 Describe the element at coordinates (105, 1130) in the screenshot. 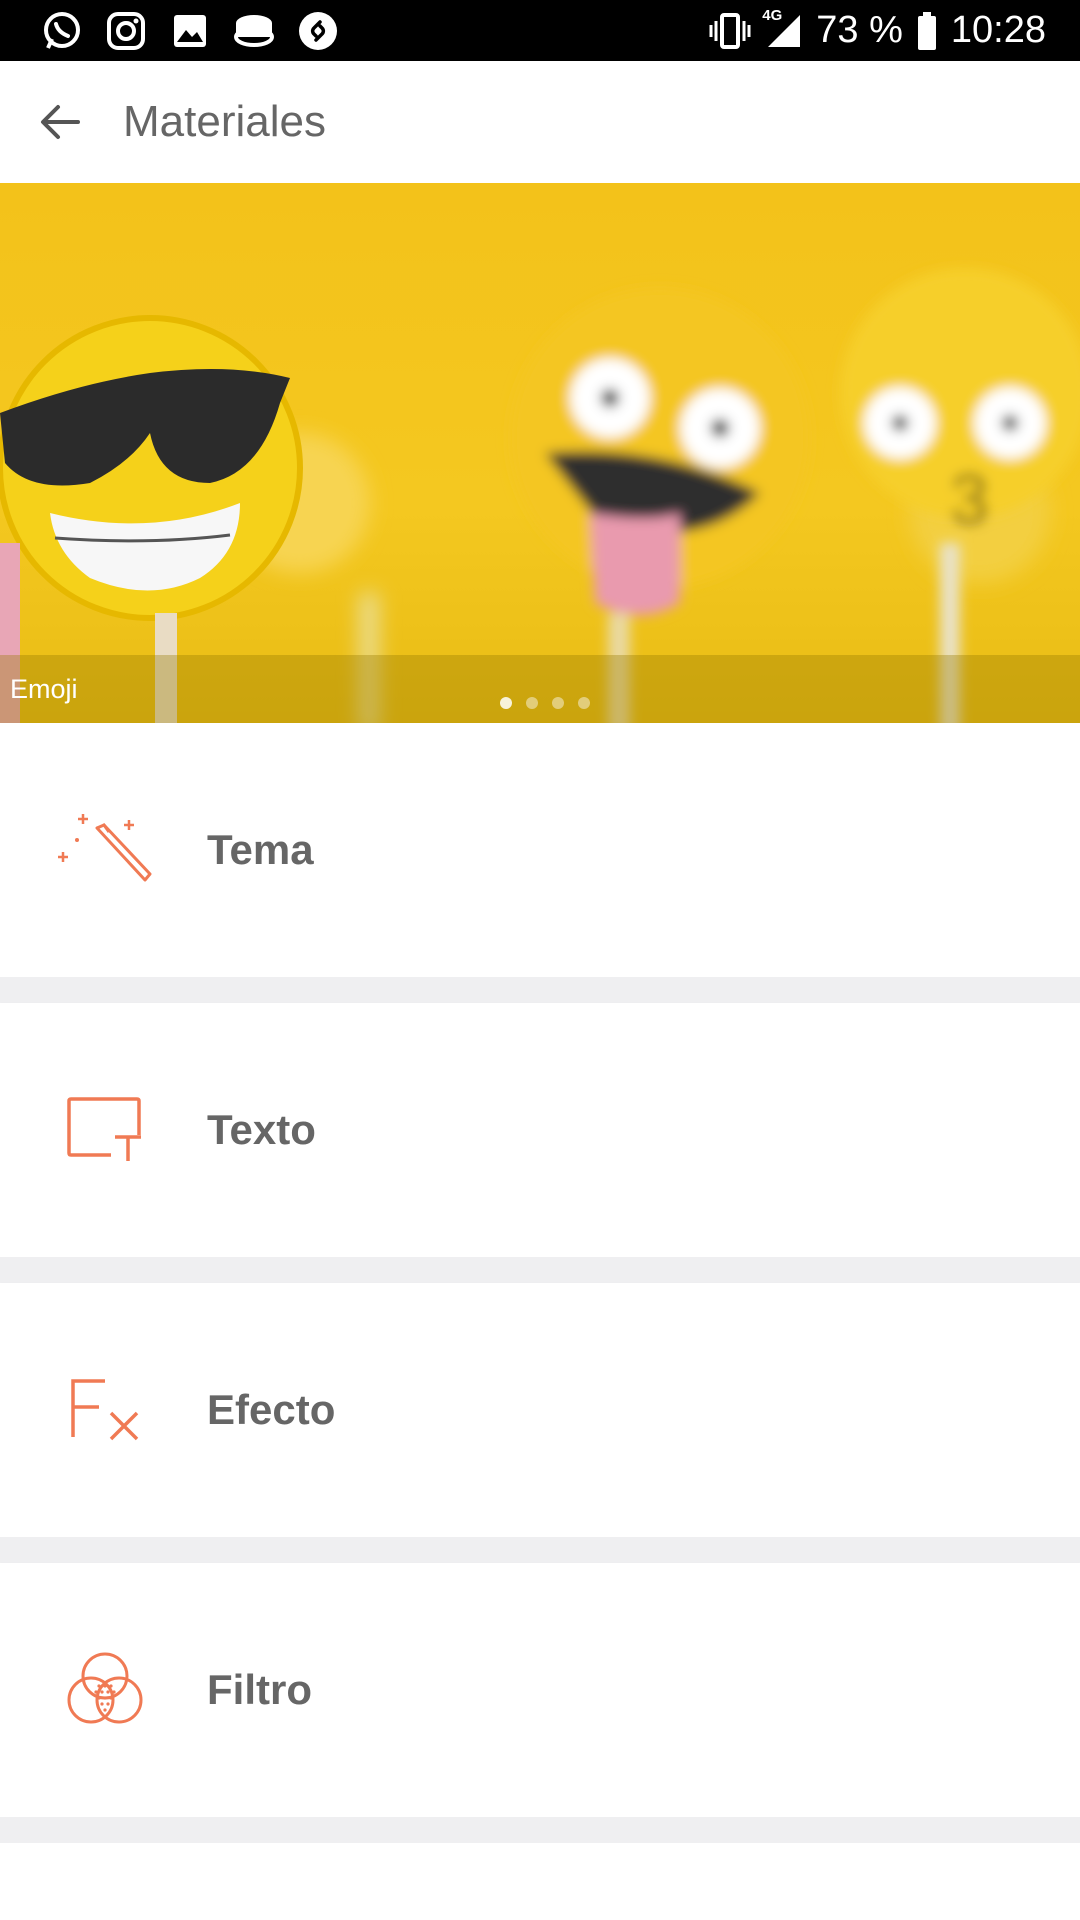

I see `text-box-icon` at that location.